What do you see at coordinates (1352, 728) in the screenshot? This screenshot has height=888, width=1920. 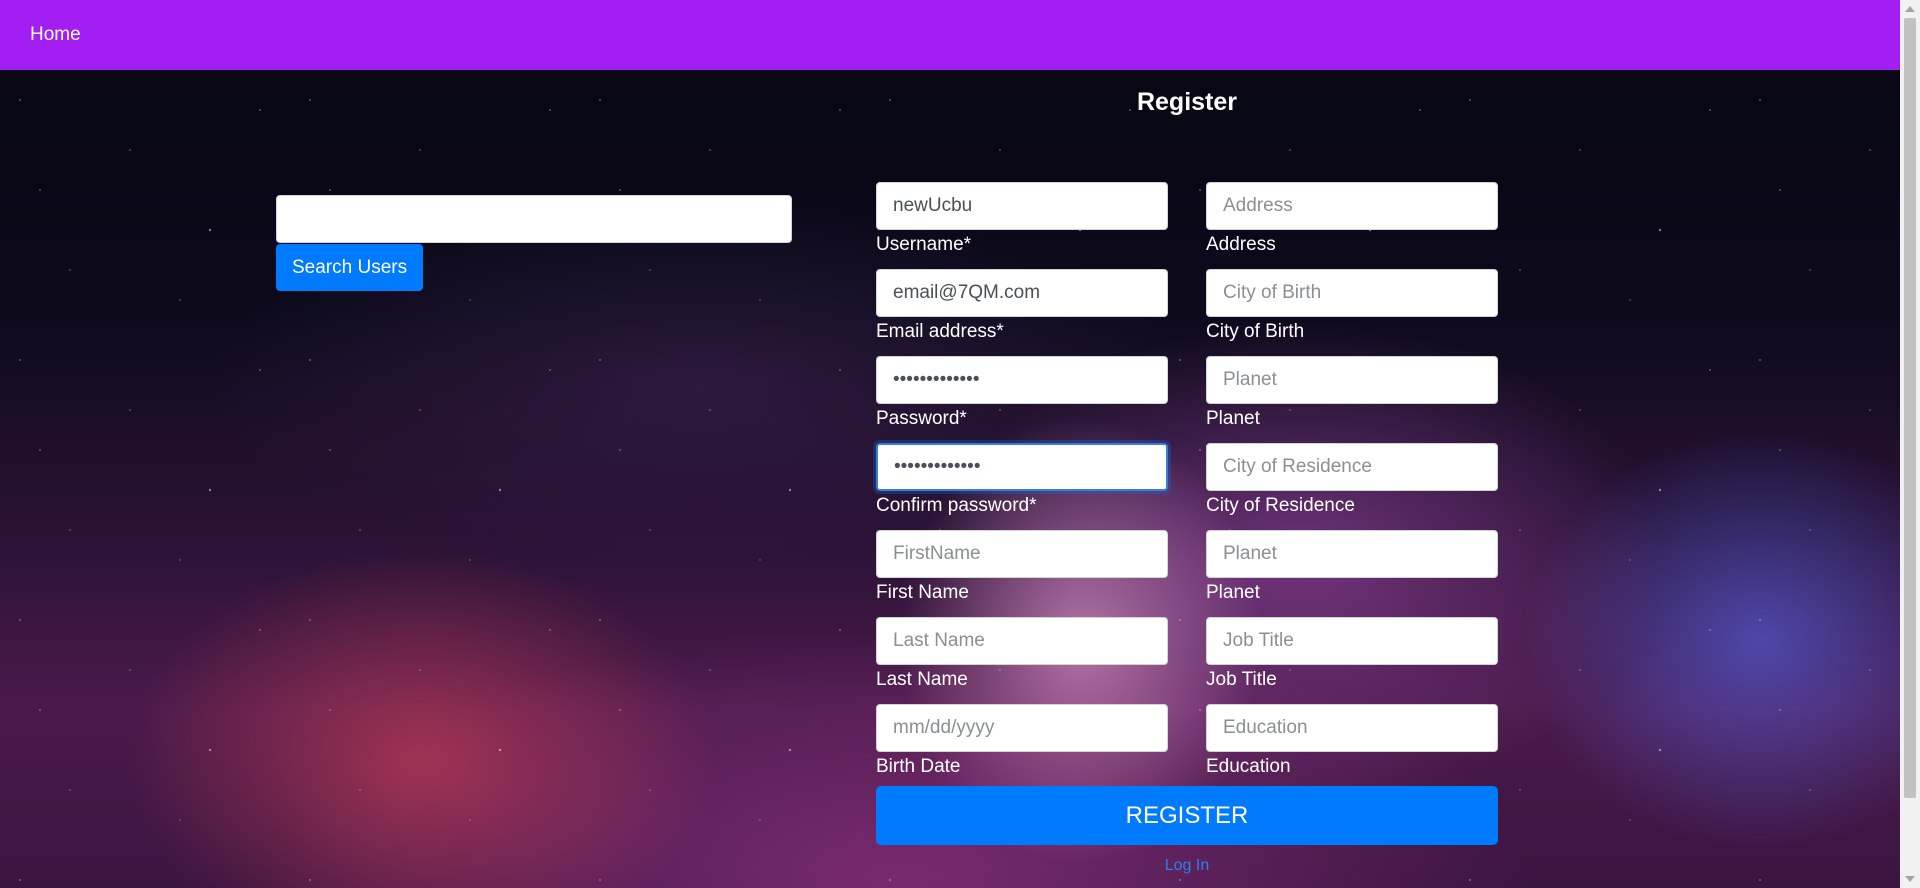 I see `education-input` at bounding box center [1352, 728].